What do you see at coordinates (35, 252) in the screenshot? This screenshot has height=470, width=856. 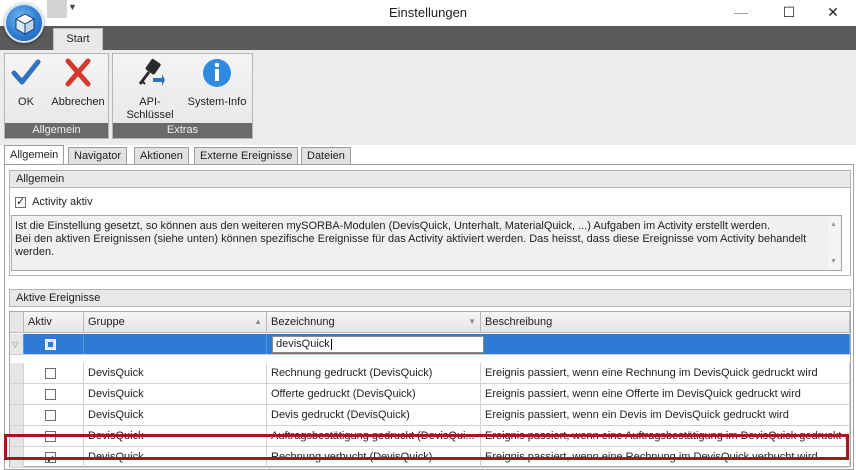 I see `description-line-3: werden.` at bounding box center [35, 252].